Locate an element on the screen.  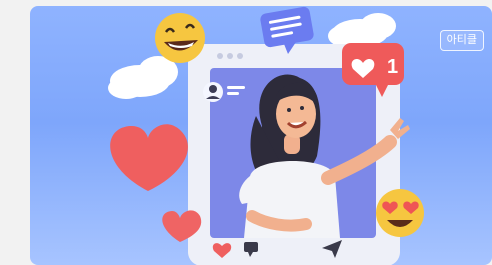
comment-icon is located at coordinates (251, 247).